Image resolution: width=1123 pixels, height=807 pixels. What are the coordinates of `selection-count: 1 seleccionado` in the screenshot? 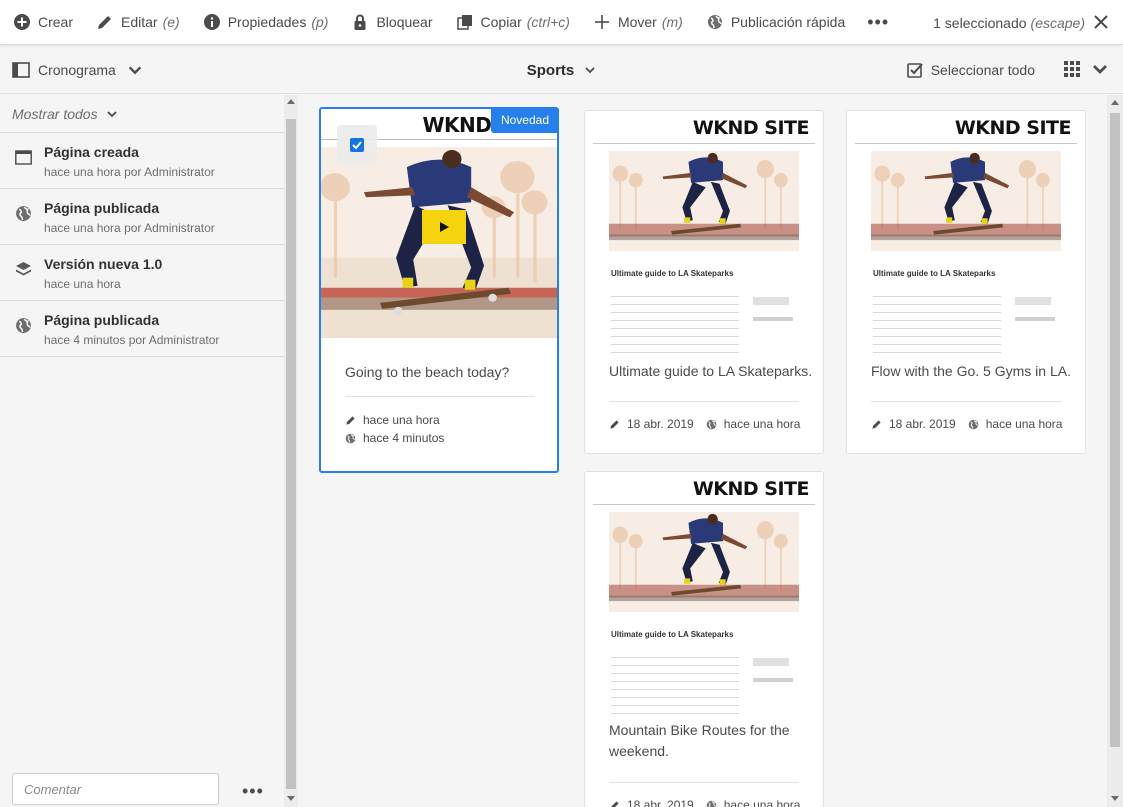 It's located at (980, 22).